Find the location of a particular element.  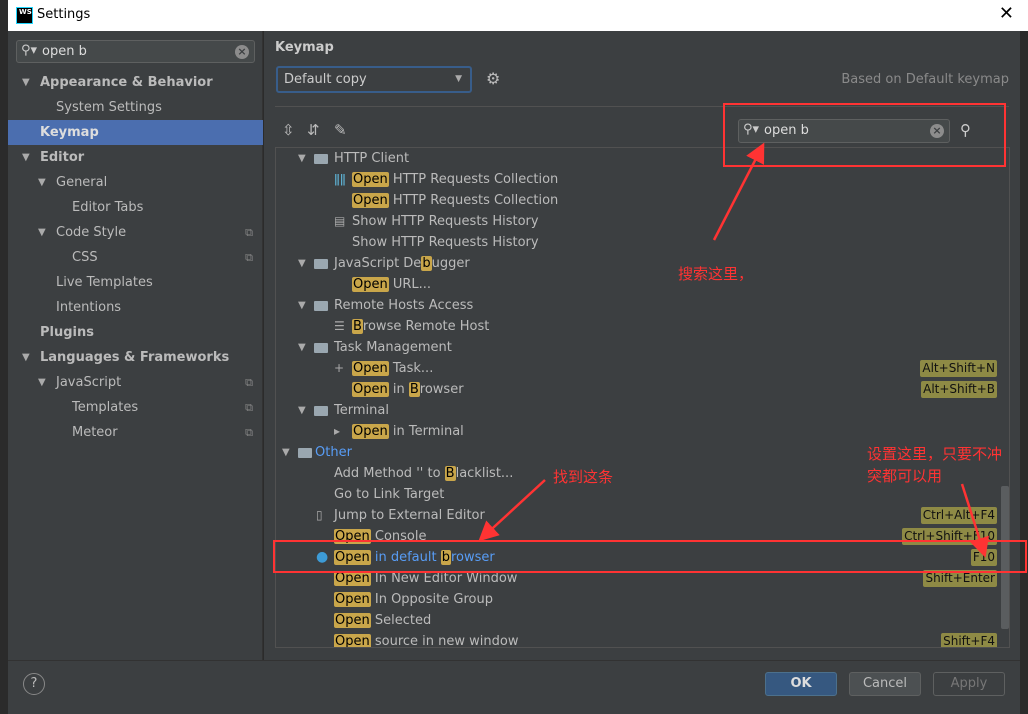

row-highlight-box is located at coordinates (650, 556).